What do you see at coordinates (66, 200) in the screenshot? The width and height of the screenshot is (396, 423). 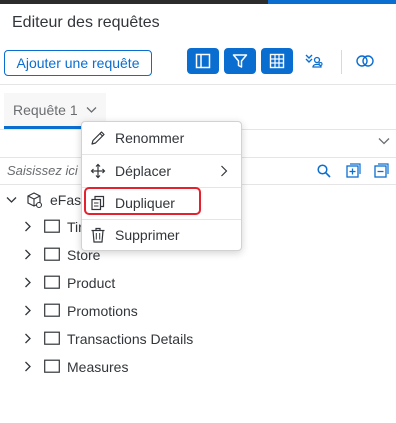 I see `tree-root-label: eFas` at bounding box center [66, 200].